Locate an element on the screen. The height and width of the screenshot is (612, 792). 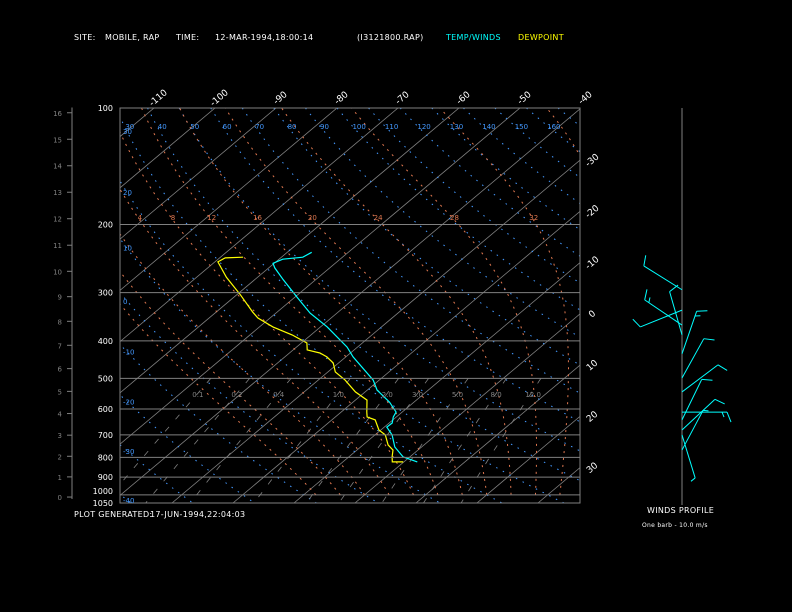
mixing-ratio-label: 2.0 is located at coordinates (387, 395).